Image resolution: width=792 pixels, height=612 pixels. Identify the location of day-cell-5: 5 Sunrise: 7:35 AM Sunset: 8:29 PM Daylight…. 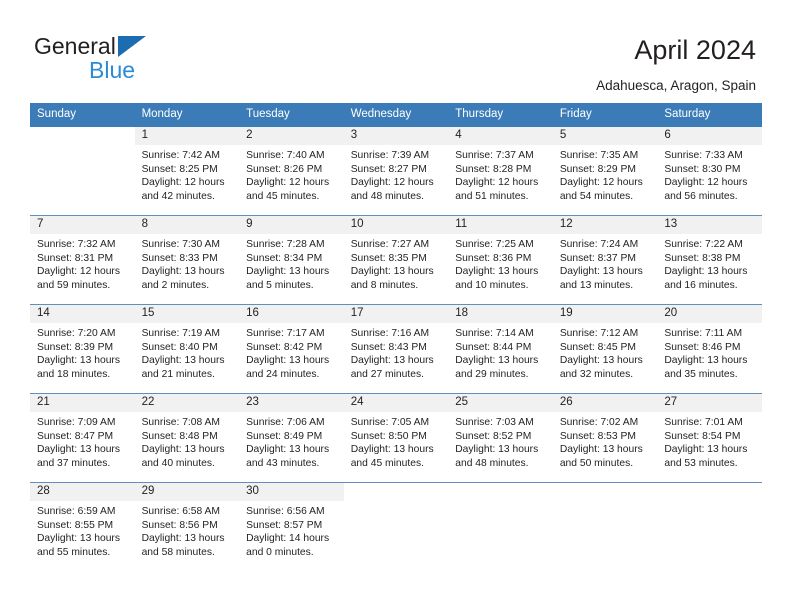
(605, 171).